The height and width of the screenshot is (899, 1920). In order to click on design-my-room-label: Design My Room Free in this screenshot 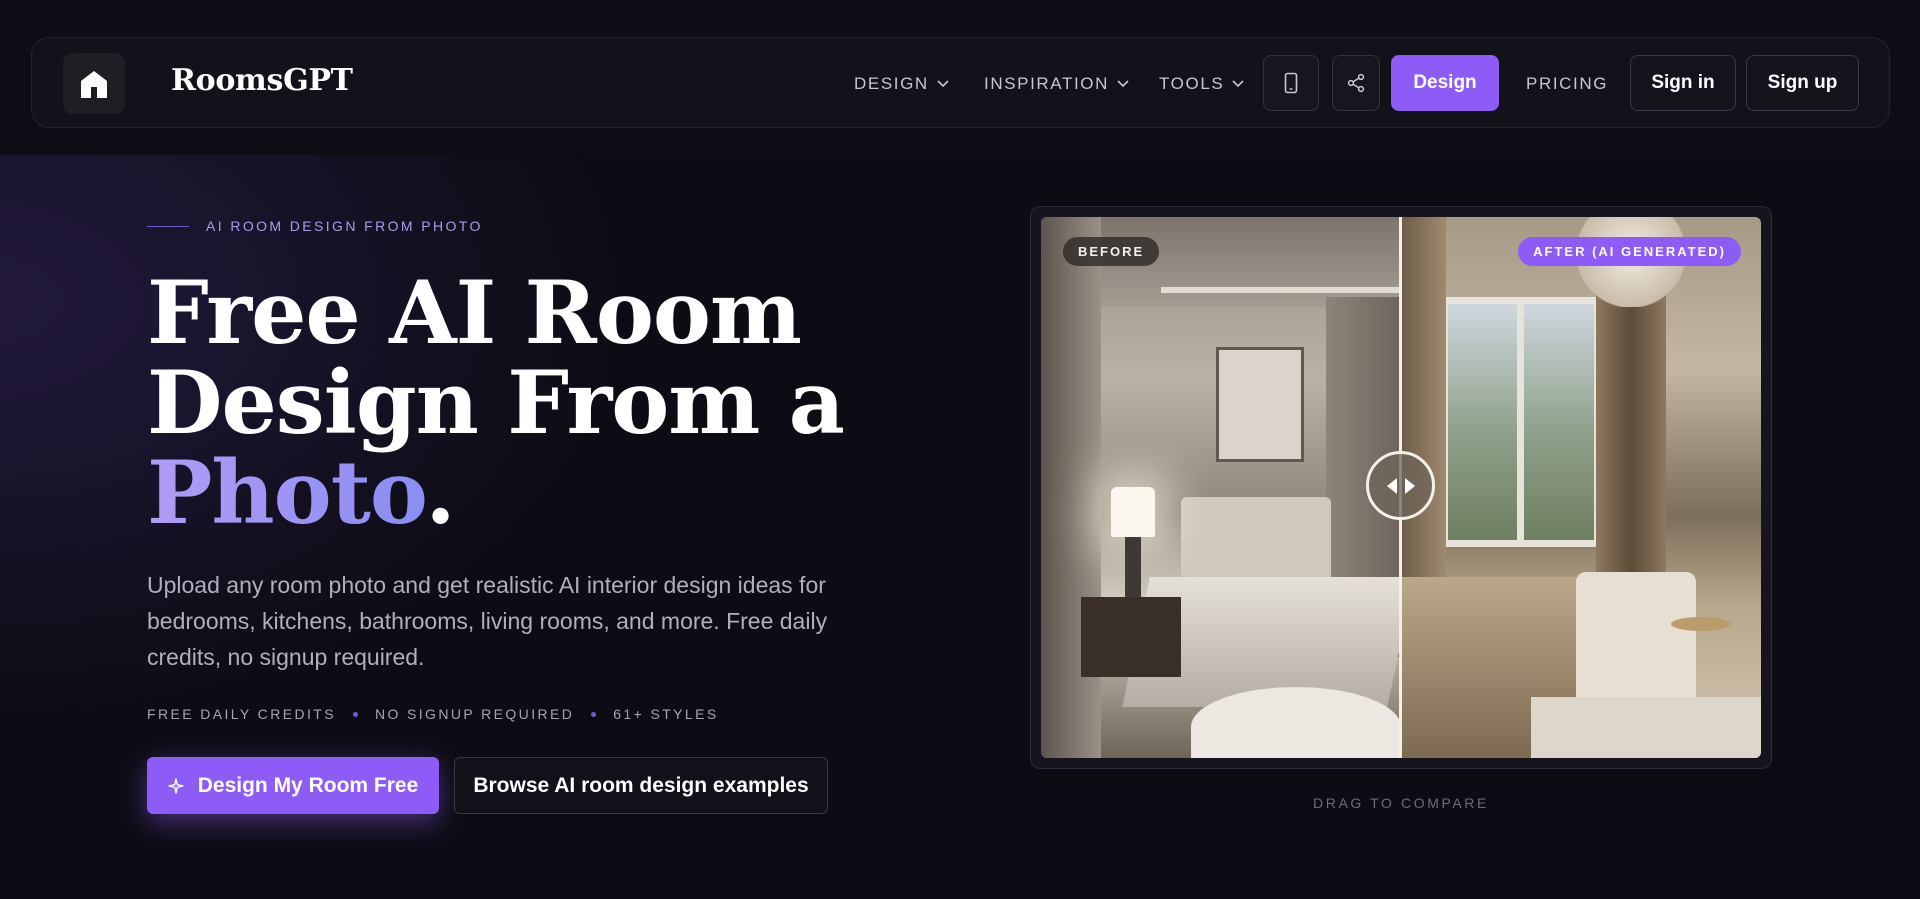, I will do `click(308, 785)`.